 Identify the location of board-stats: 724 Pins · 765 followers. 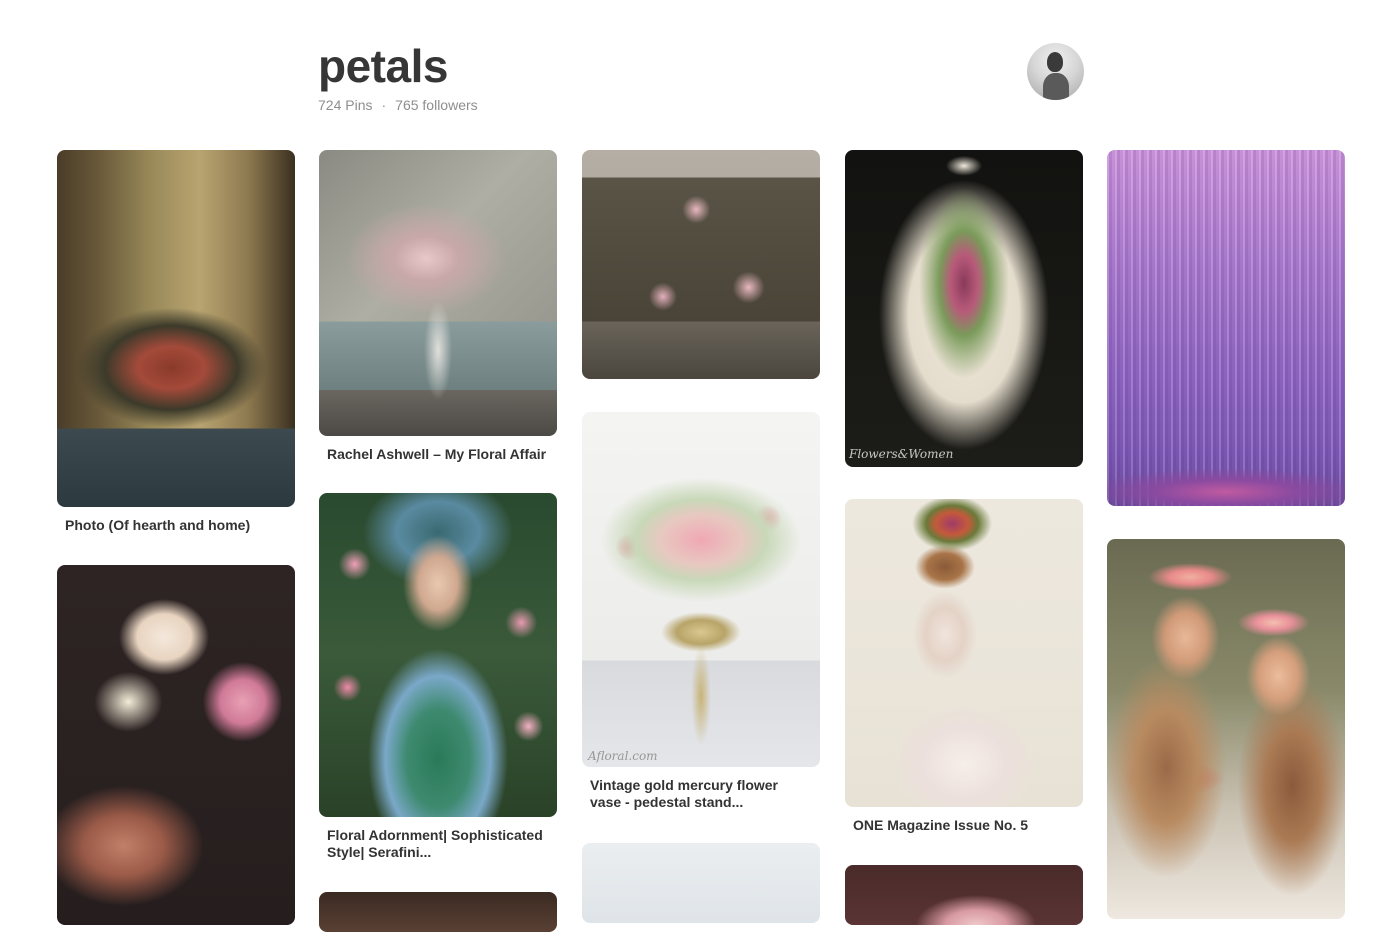
(398, 105).